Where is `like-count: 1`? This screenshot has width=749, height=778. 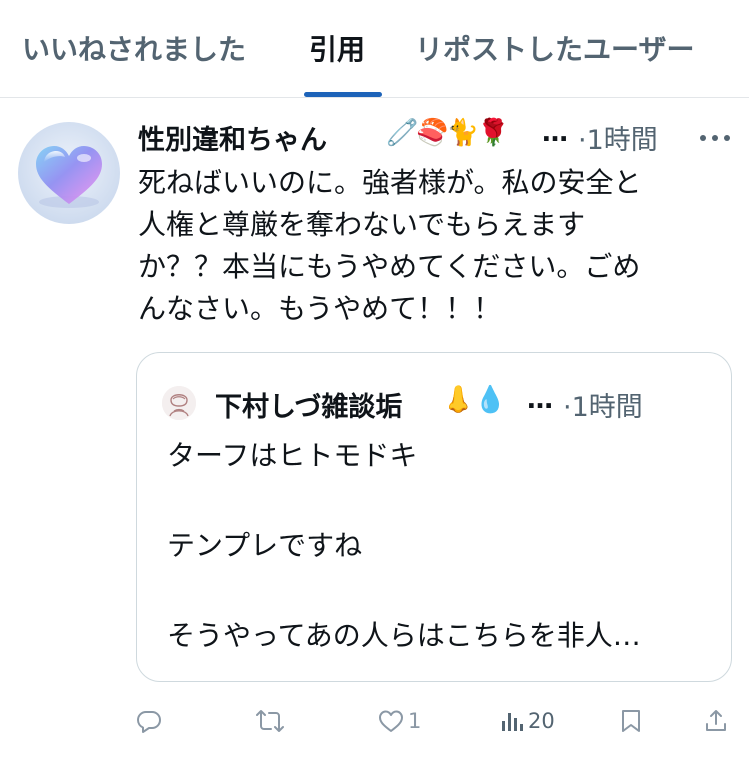
like-count: 1 is located at coordinates (415, 721).